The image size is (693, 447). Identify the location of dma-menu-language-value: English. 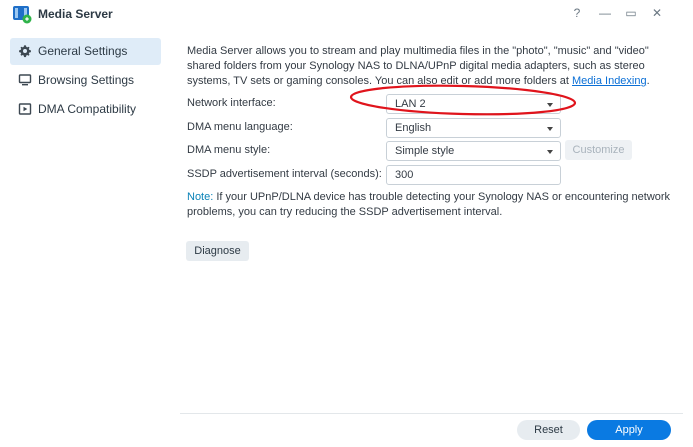
(413, 128).